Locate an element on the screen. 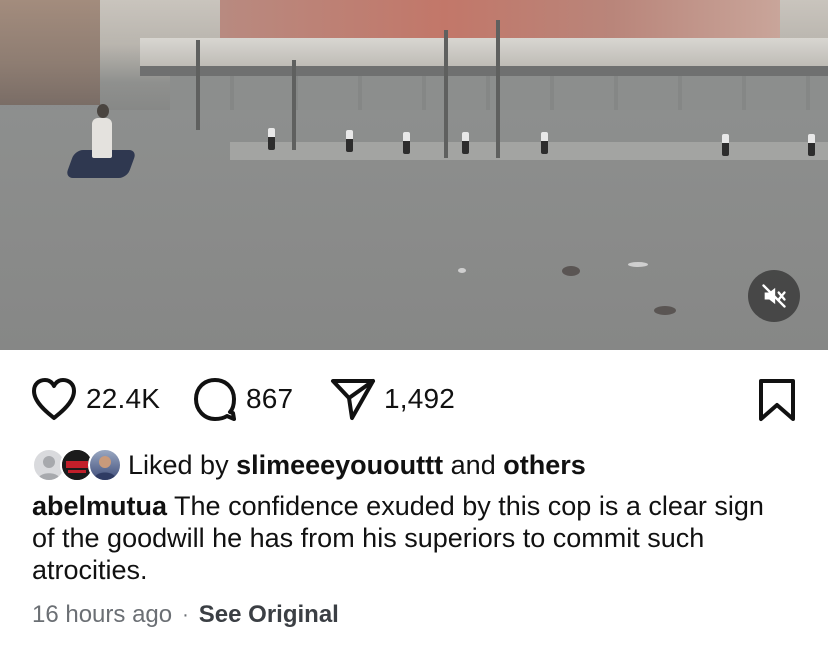  avatar is located at coordinates (105, 465).